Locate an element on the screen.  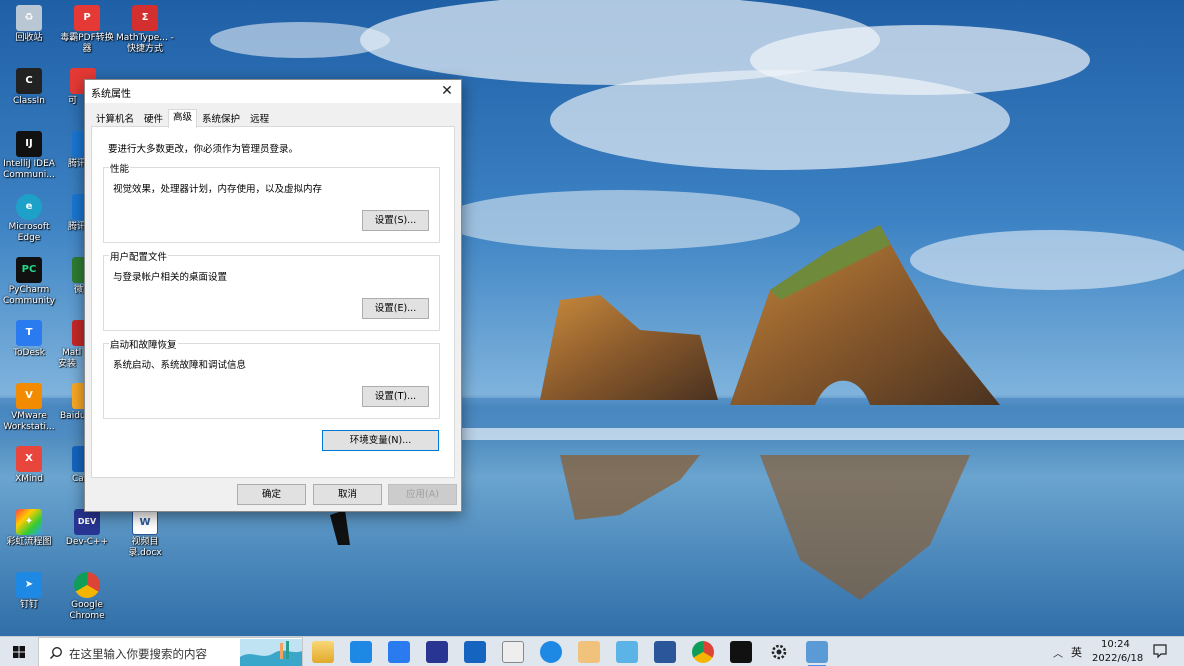
desktop-icon-label: Google Chrome is located at coordinates (87, 610).